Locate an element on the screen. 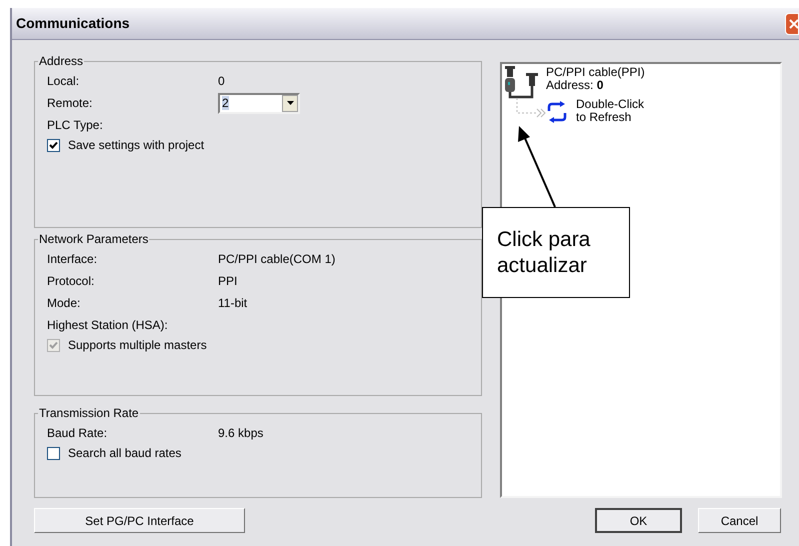 Image resolution: width=799 pixels, height=546 pixels. field-value: PC/PPI cable(COM 1) is located at coordinates (277, 259).